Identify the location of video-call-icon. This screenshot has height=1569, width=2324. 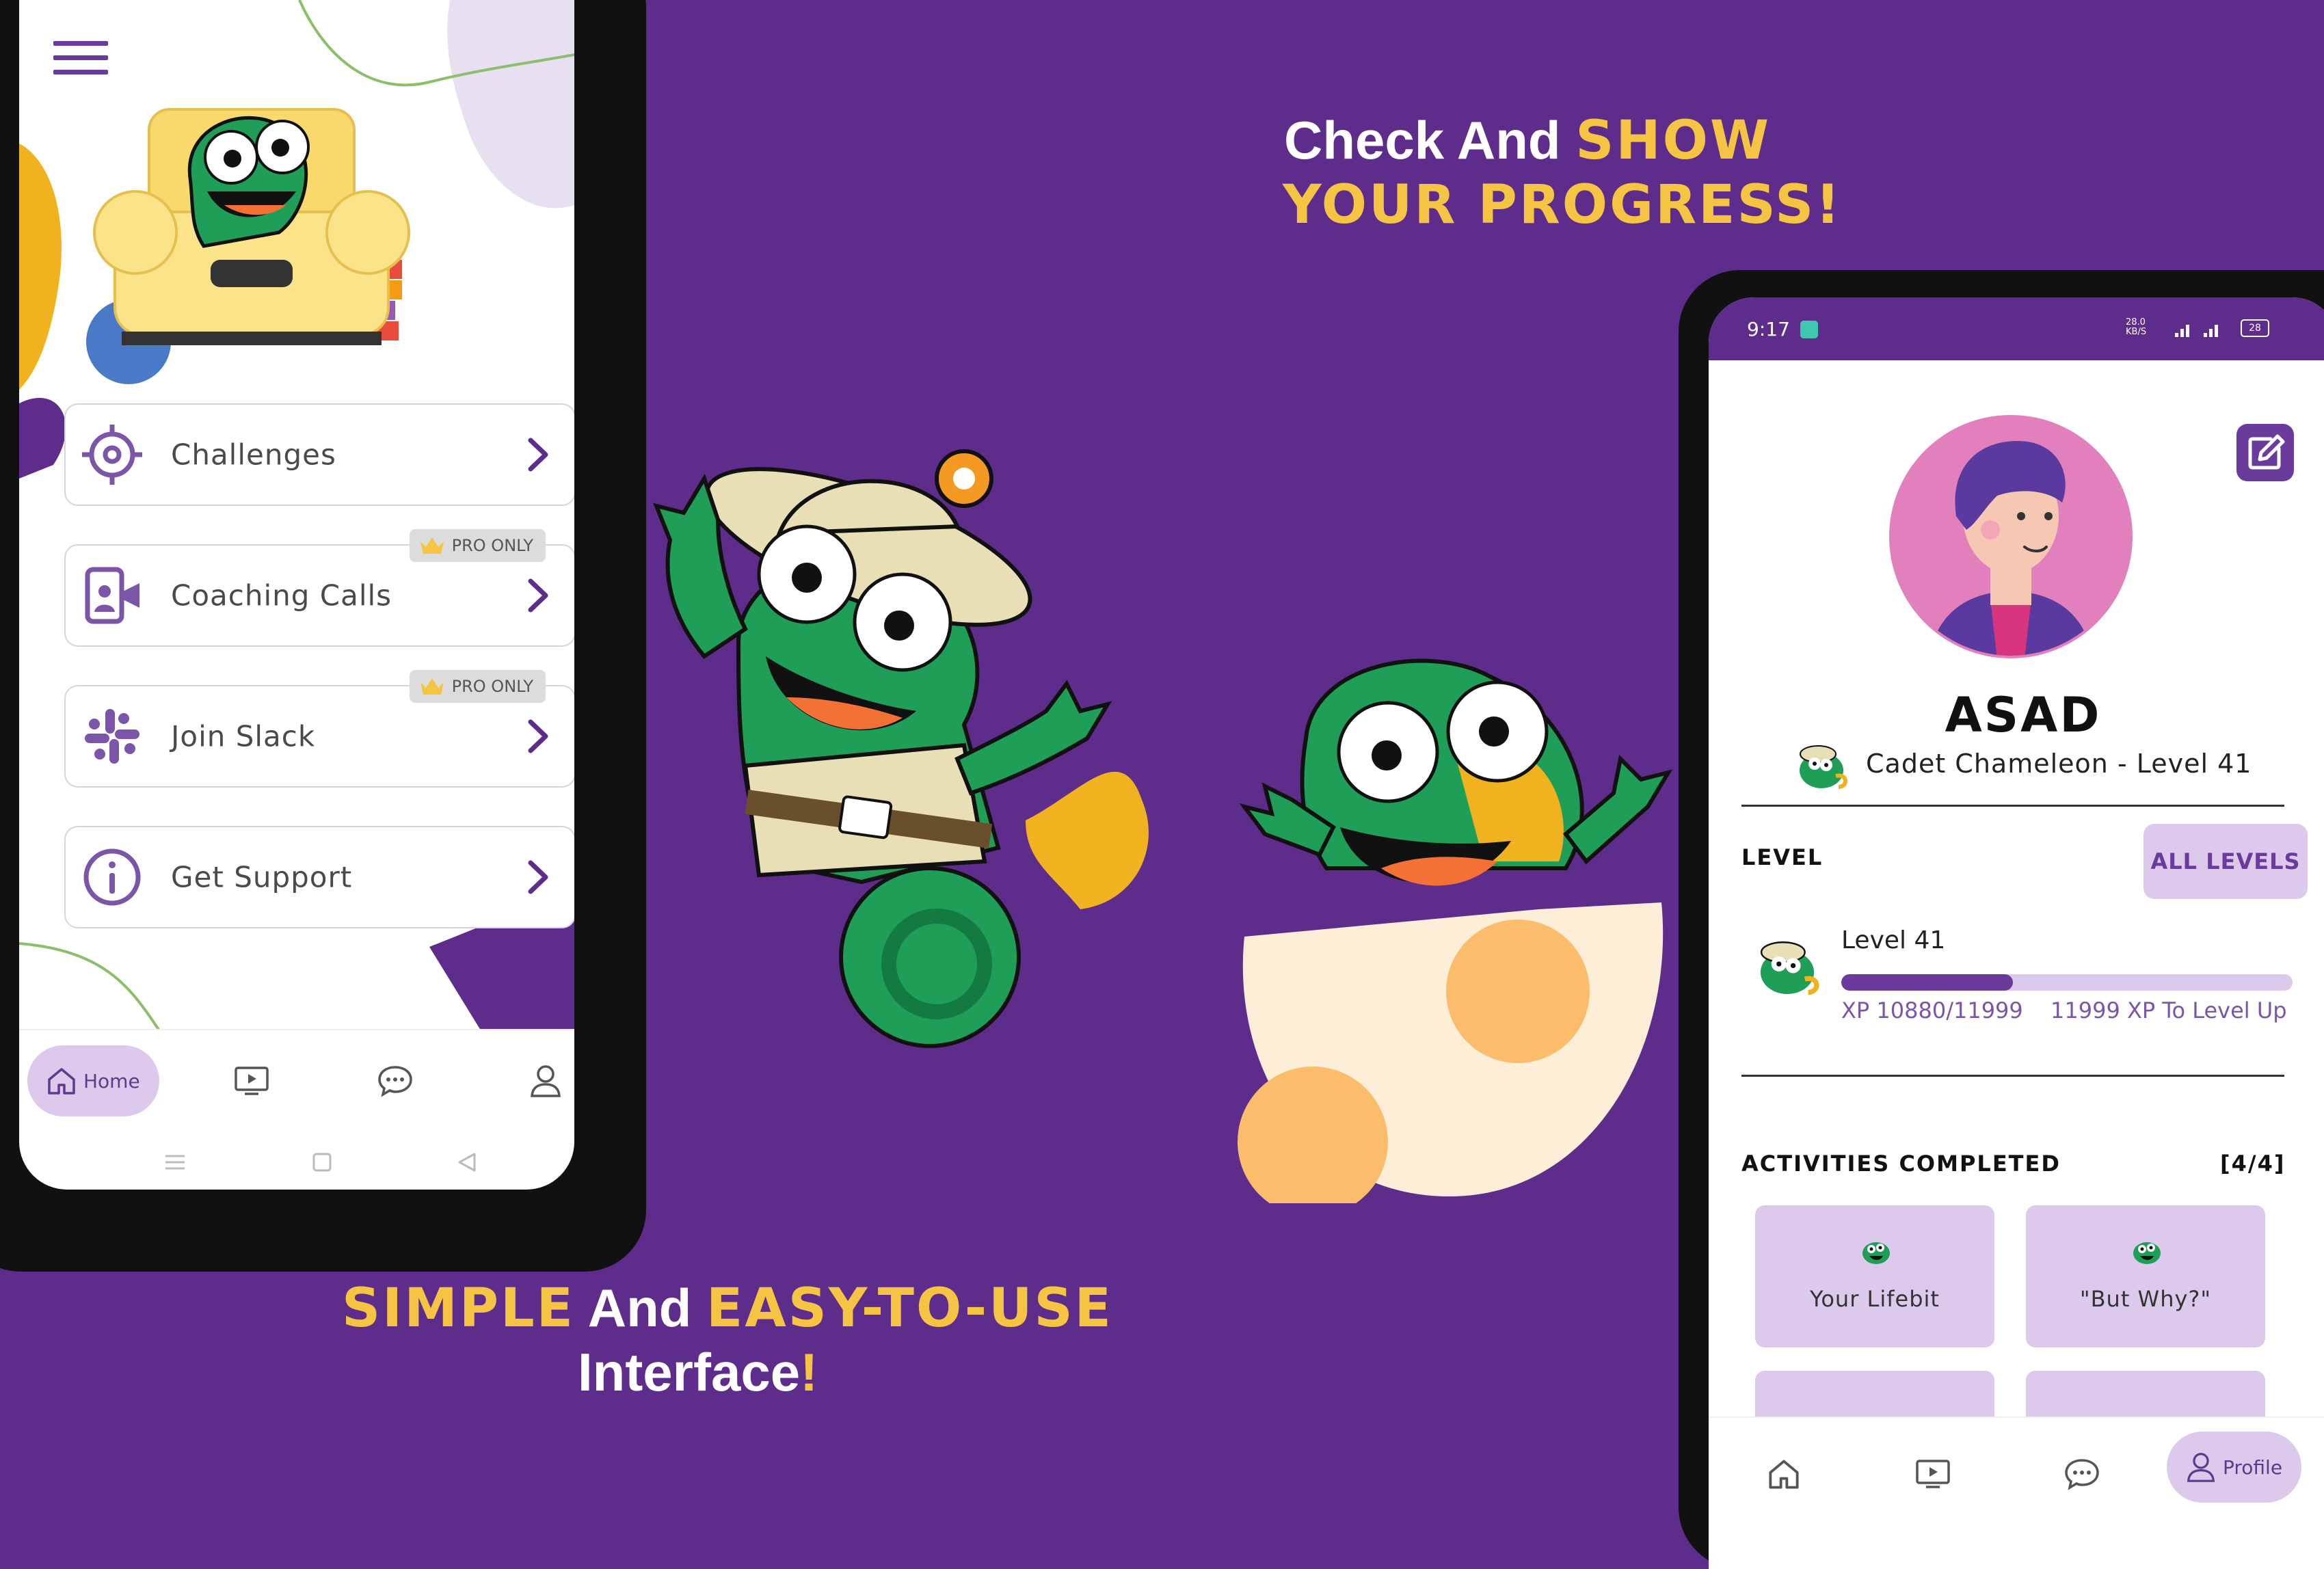
(112, 596).